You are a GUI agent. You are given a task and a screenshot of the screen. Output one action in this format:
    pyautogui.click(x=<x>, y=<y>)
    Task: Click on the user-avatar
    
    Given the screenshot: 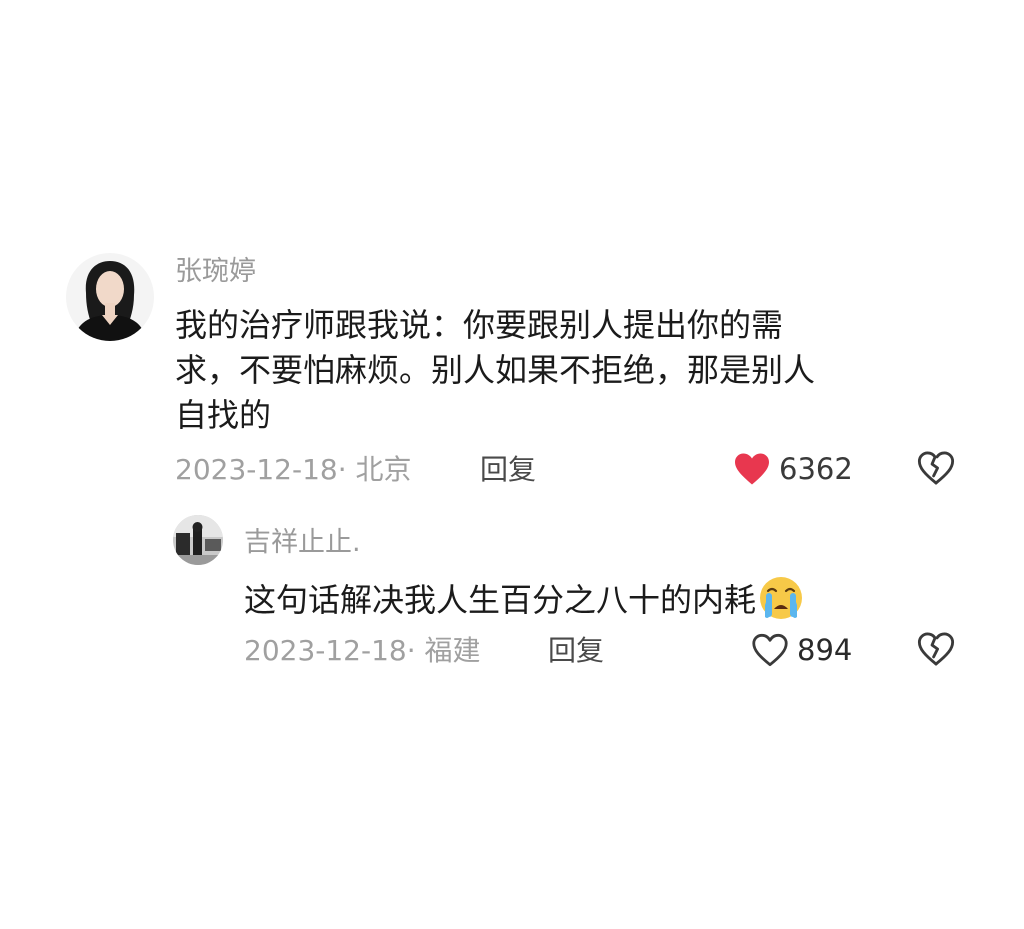 What is the action you would take?
    pyautogui.click(x=198, y=540)
    